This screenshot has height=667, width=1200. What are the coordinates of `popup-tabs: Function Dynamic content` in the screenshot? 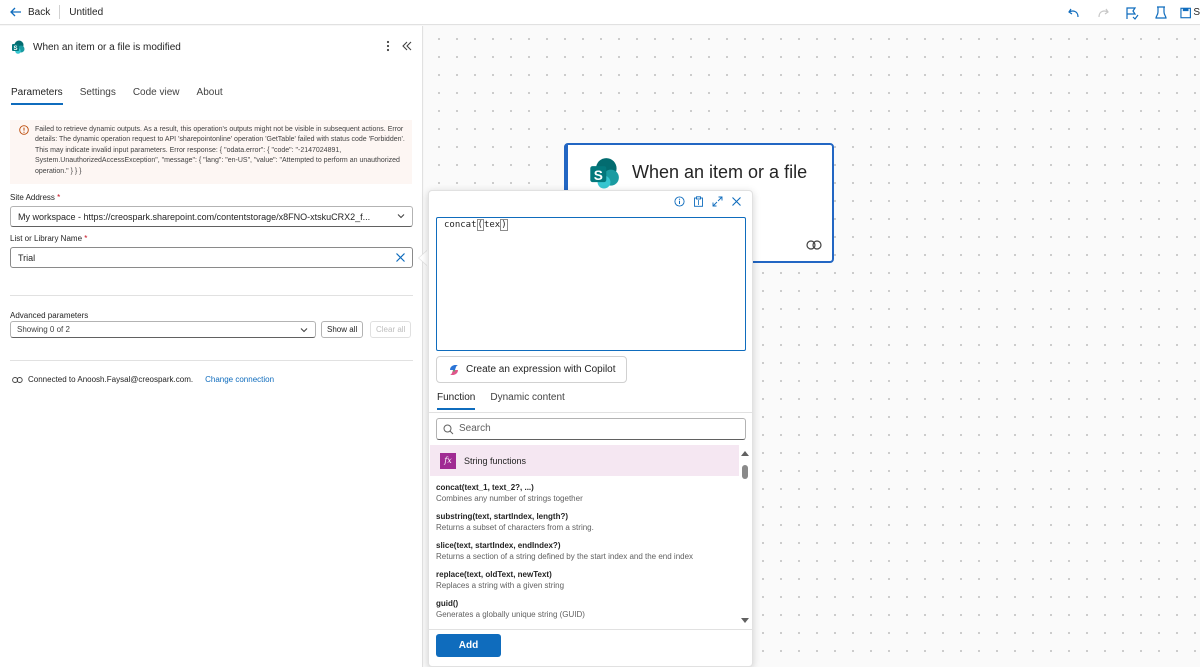 It's located at (508, 401).